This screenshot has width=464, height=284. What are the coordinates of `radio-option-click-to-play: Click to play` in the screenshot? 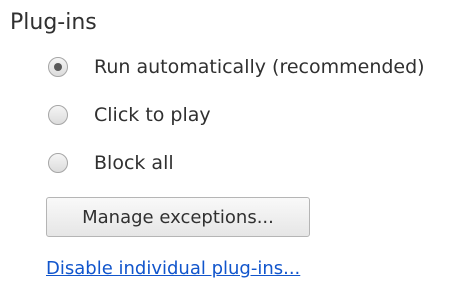 It's located at (129, 115).